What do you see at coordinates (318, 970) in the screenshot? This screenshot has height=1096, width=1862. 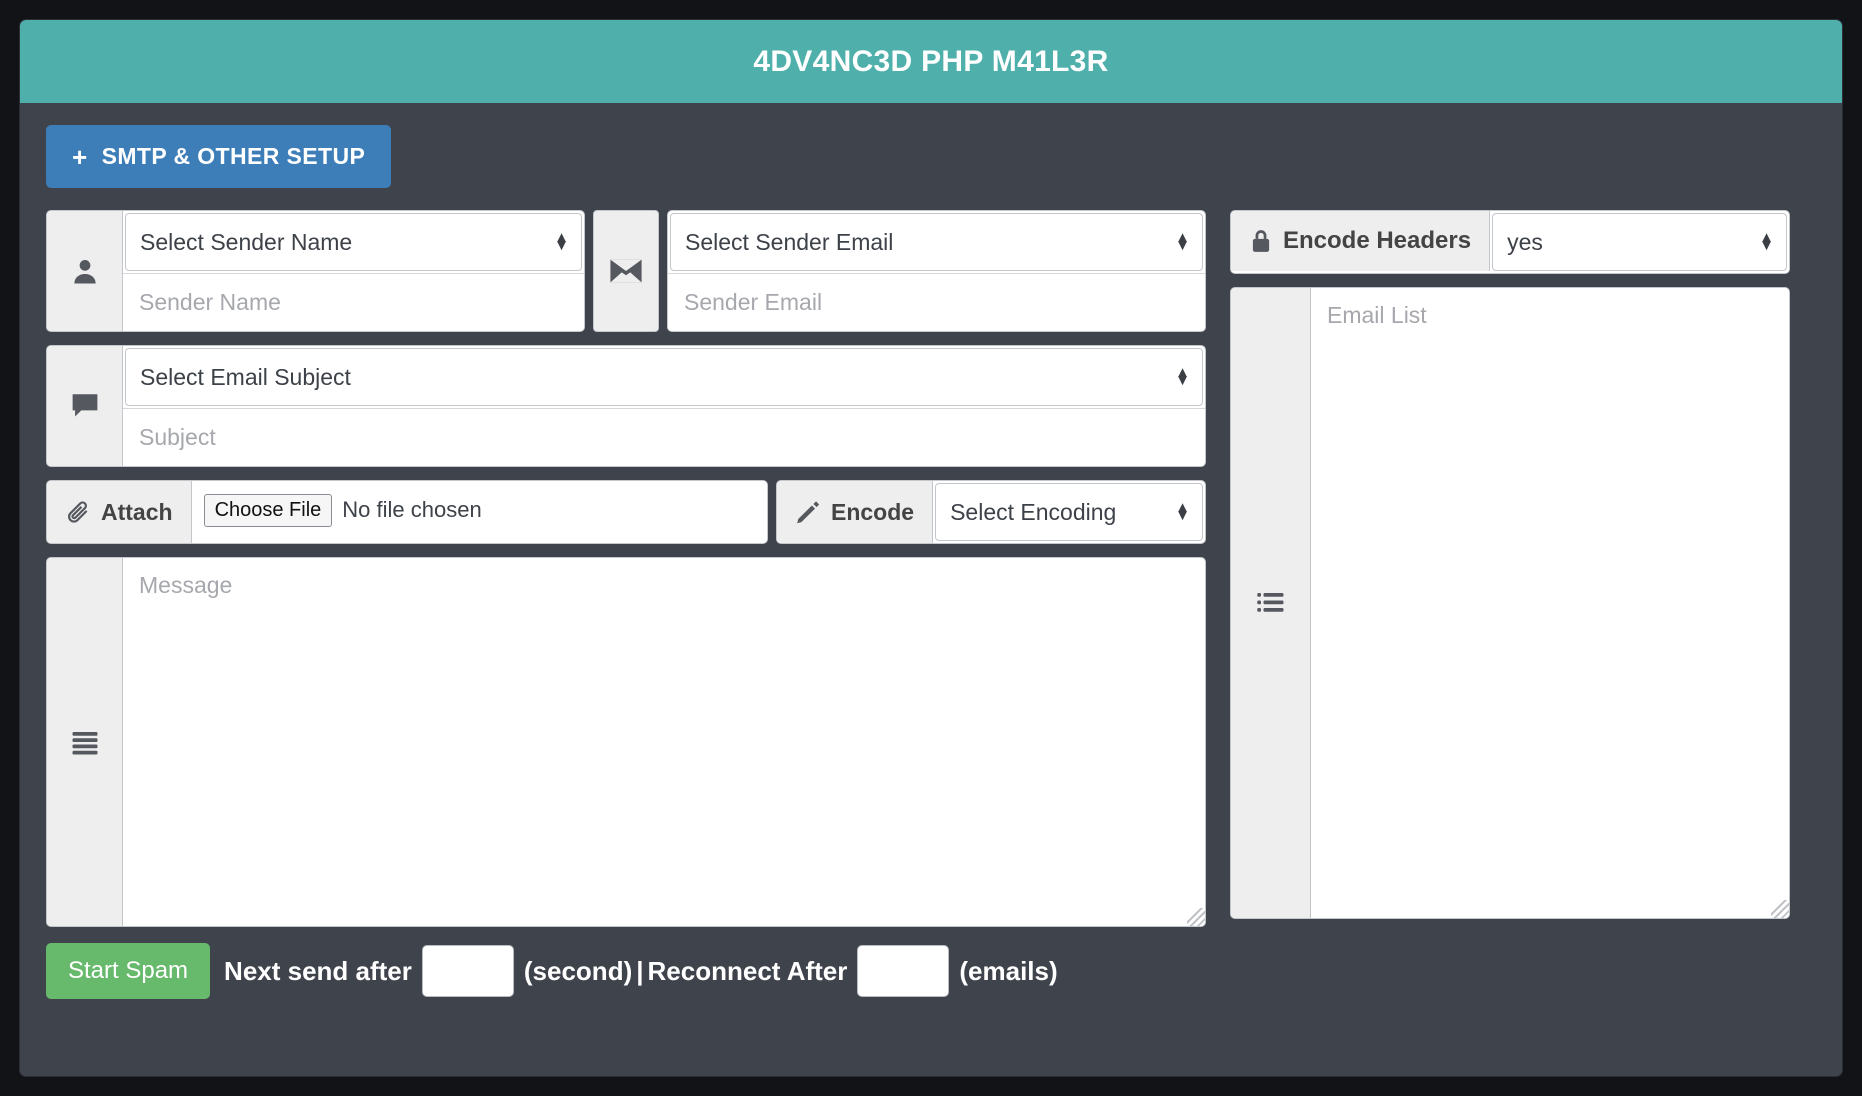 I see `next-send-label: Next send after` at bounding box center [318, 970].